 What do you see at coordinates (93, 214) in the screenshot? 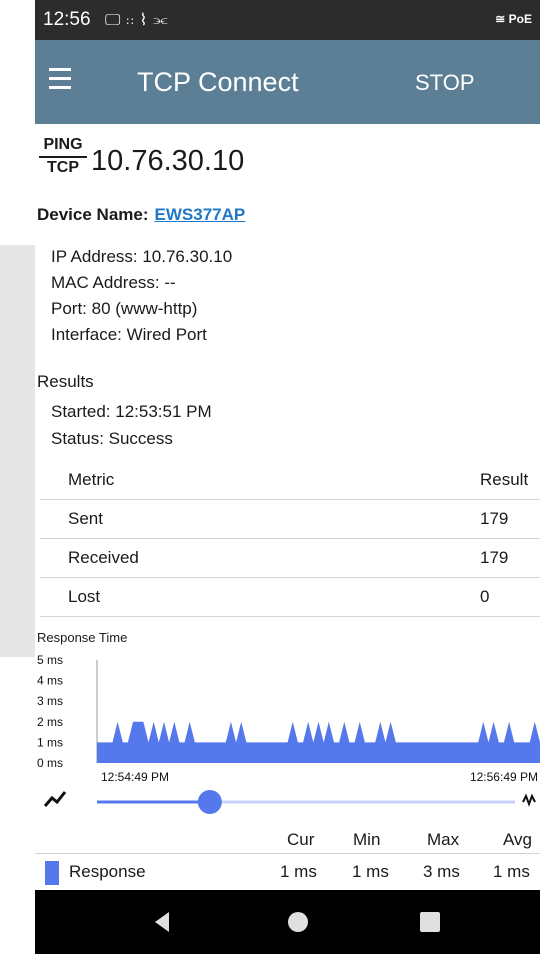
I see `device-name-label: Device Name:` at bounding box center [93, 214].